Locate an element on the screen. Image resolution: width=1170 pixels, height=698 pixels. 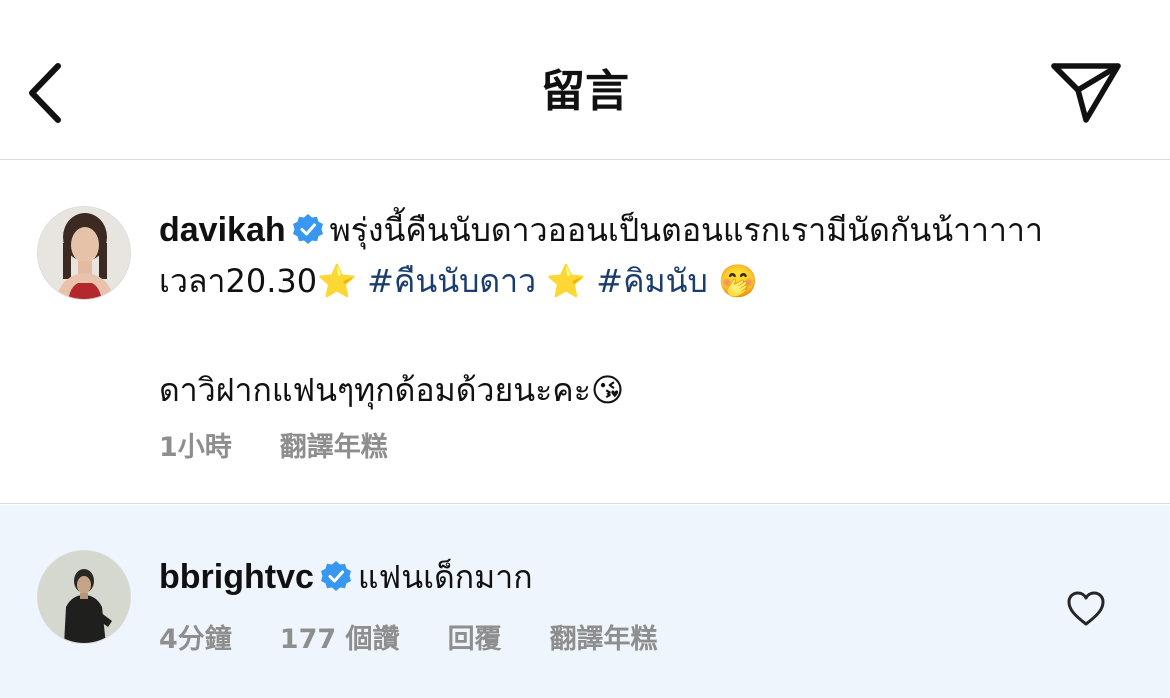
likes-count: 177 個讚 is located at coordinates (340, 639).